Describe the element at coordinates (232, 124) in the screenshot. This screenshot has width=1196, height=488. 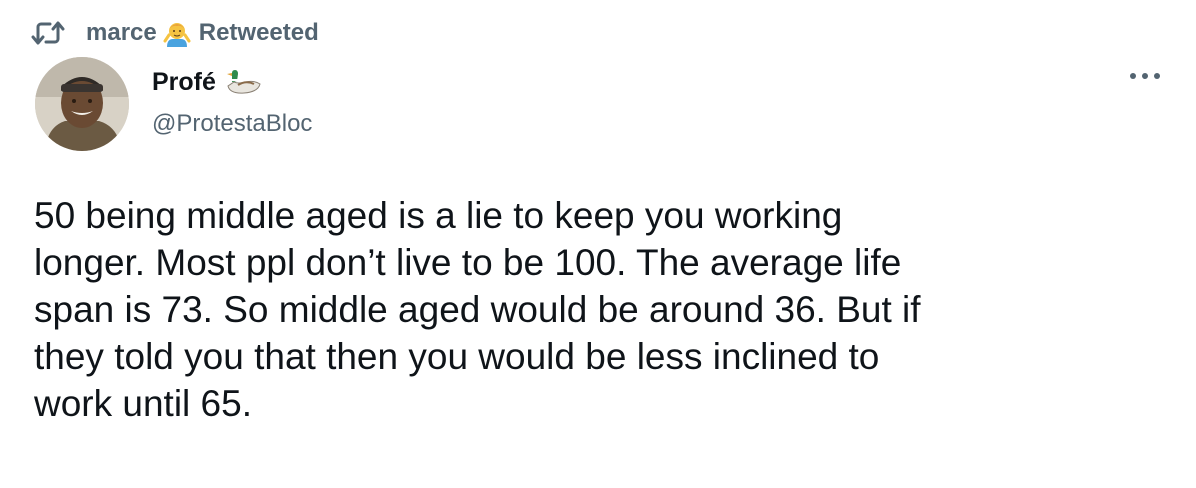
I see `user-handle: @ProtestaBloc` at that location.